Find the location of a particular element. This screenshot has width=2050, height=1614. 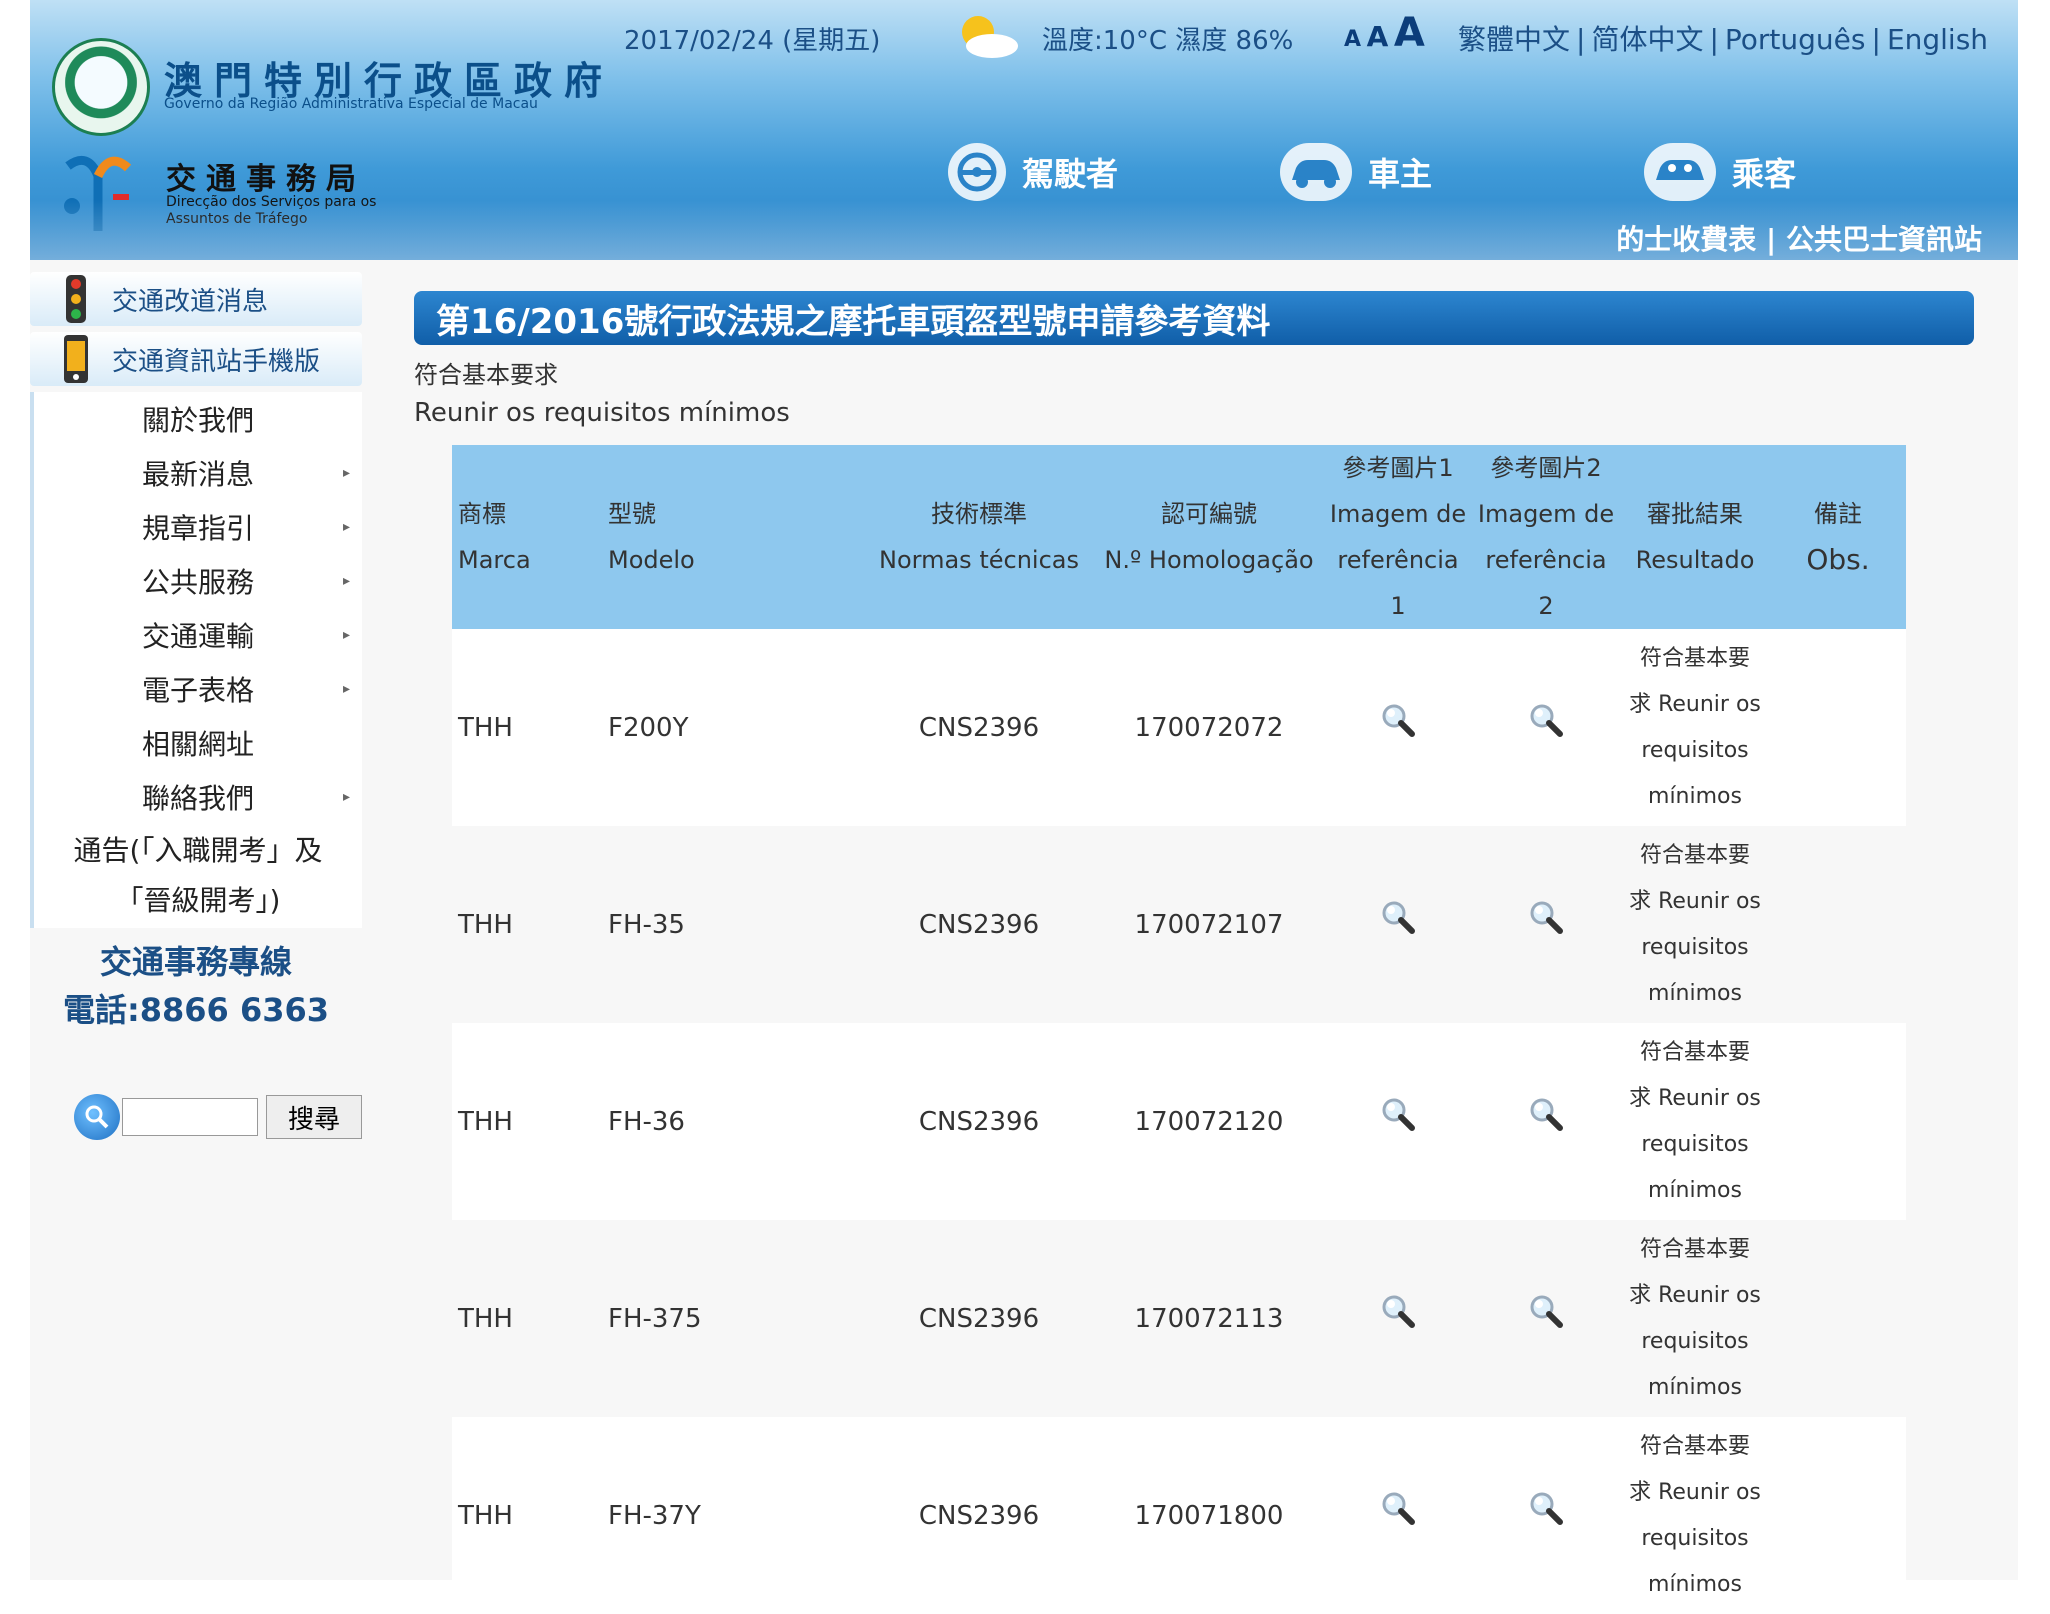

cell-model: FH-35 is located at coordinates (733, 924).